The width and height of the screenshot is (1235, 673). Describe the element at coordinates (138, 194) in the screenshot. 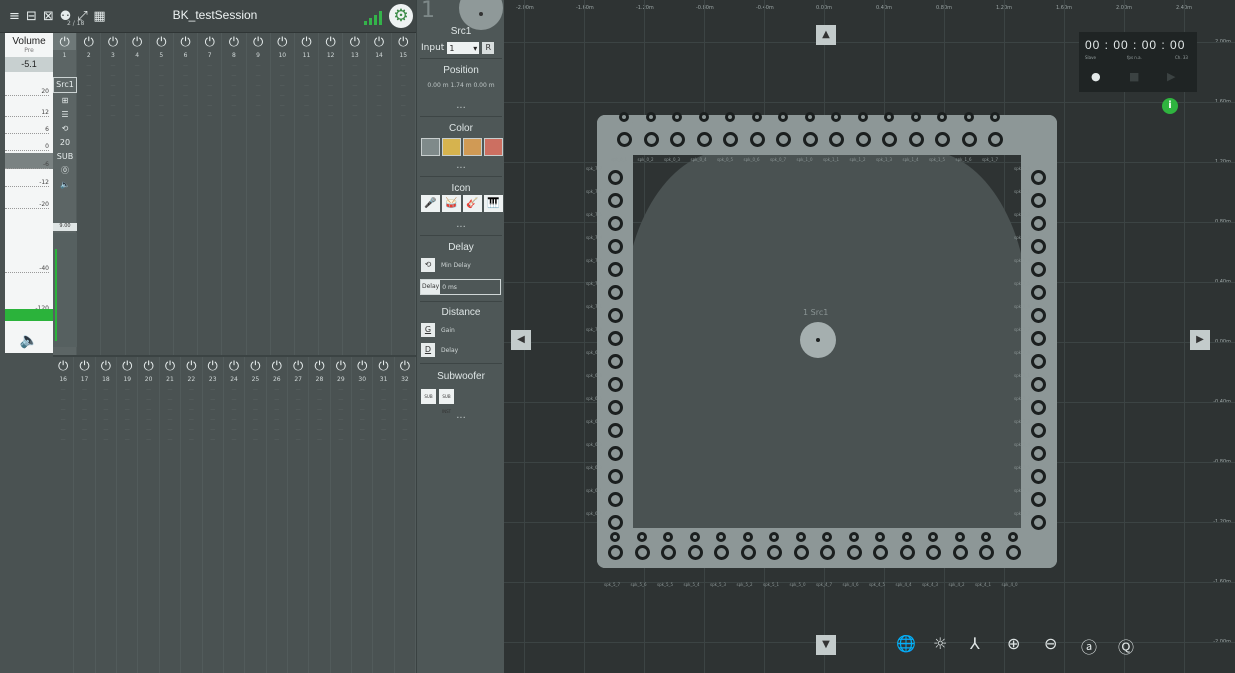

I see `channel-strip: ⏻ 4 — — — — — —` at that location.